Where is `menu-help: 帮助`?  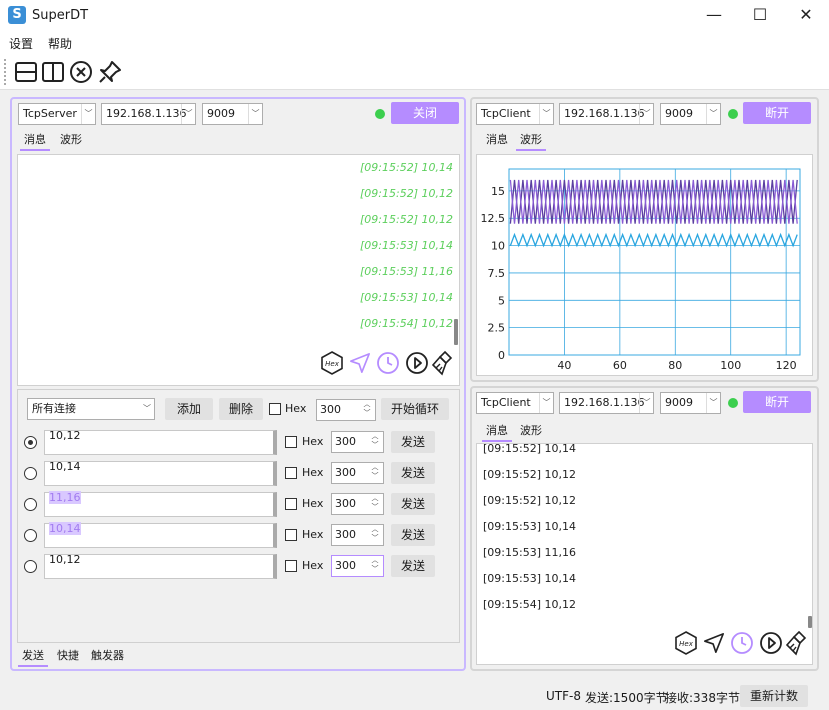
menu-help: 帮助 is located at coordinates (60, 43).